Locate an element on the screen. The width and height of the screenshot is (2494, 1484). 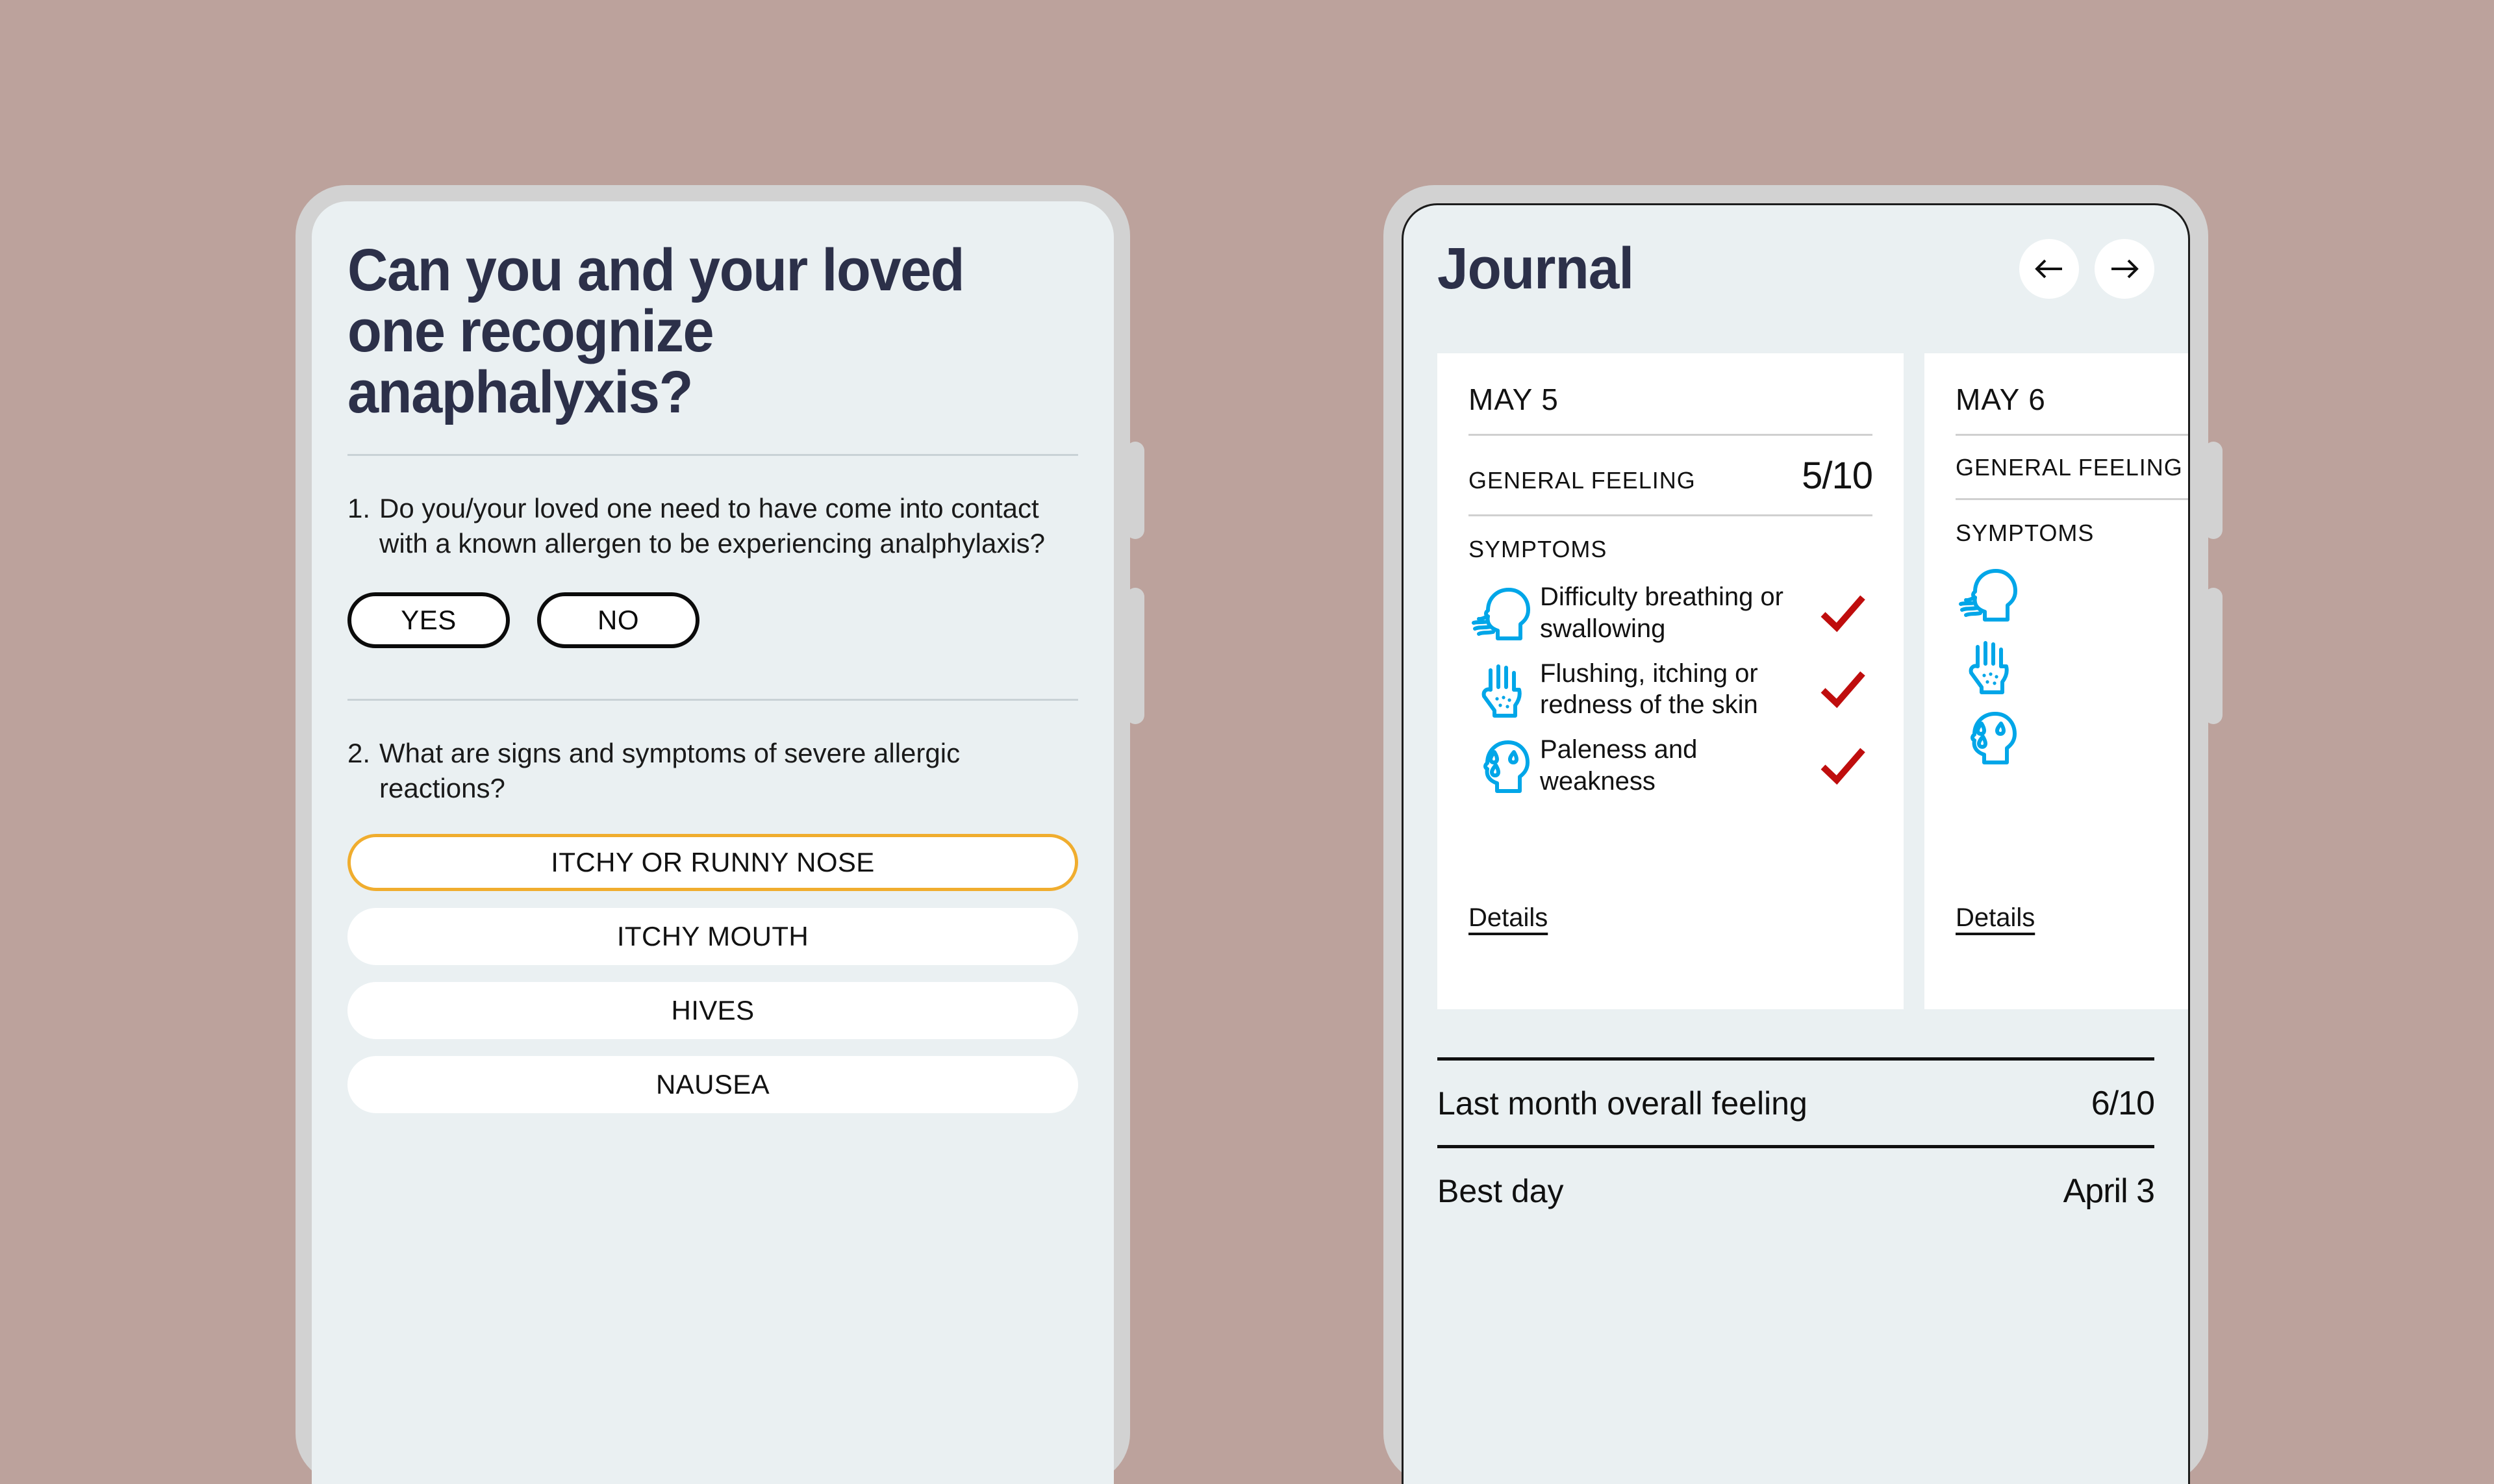
summary-value: April 3 is located at coordinates (2109, 1191).